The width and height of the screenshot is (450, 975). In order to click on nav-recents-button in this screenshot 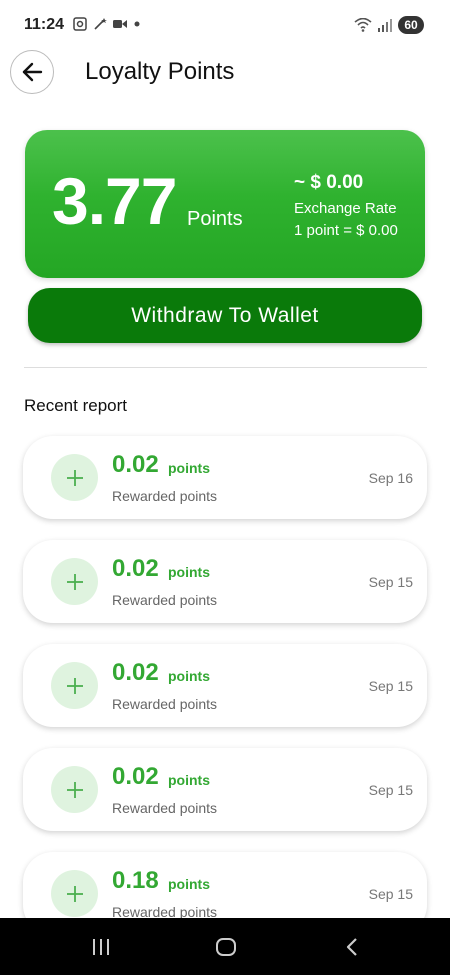, I will do `click(101, 947)`.